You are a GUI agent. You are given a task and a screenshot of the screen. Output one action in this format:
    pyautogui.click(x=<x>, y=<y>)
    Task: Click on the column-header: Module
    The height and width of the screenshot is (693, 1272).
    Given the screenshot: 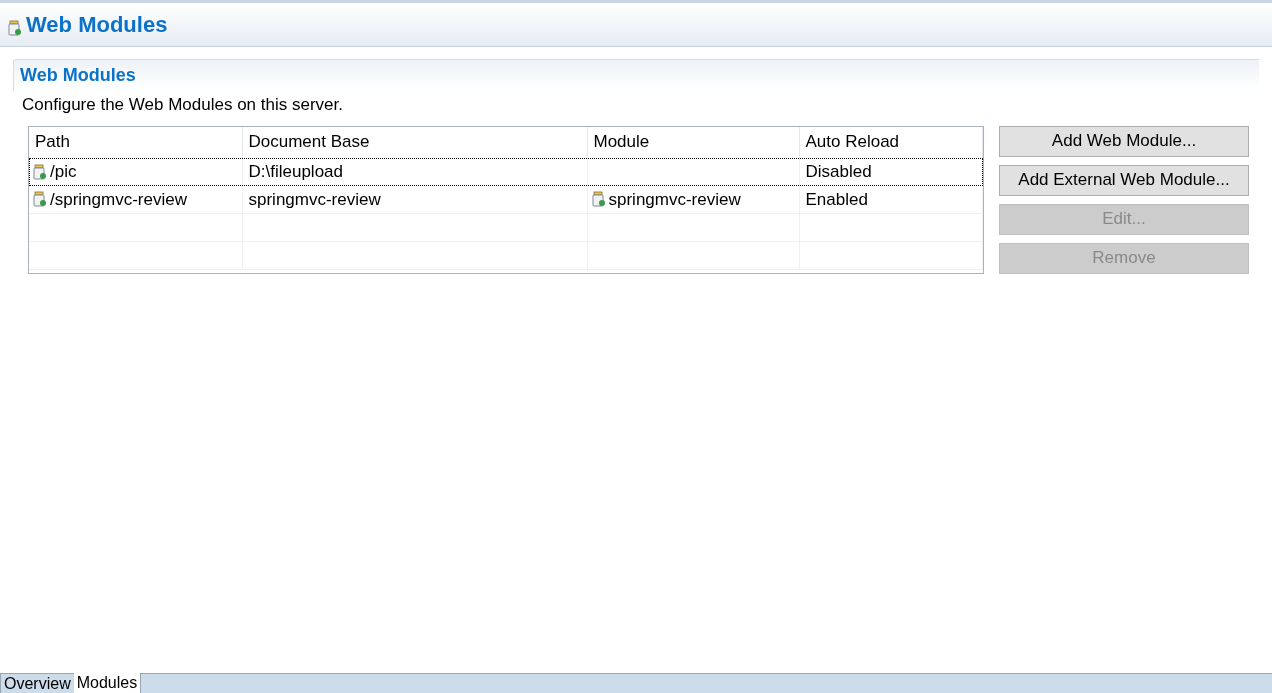 What is the action you would take?
    pyautogui.click(x=693, y=142)
    